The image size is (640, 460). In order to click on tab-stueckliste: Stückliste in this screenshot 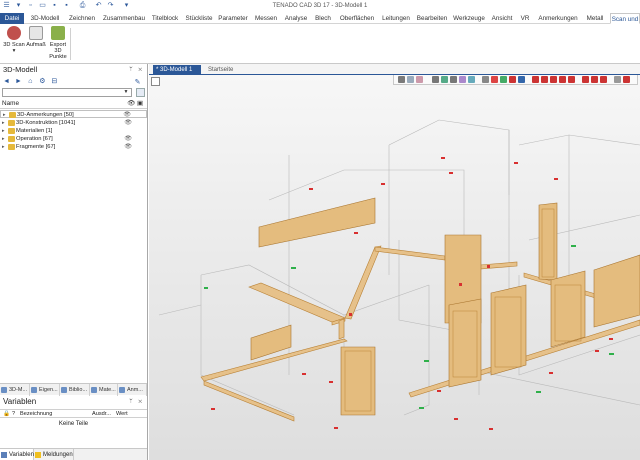, I will do `click(199, 18)`.